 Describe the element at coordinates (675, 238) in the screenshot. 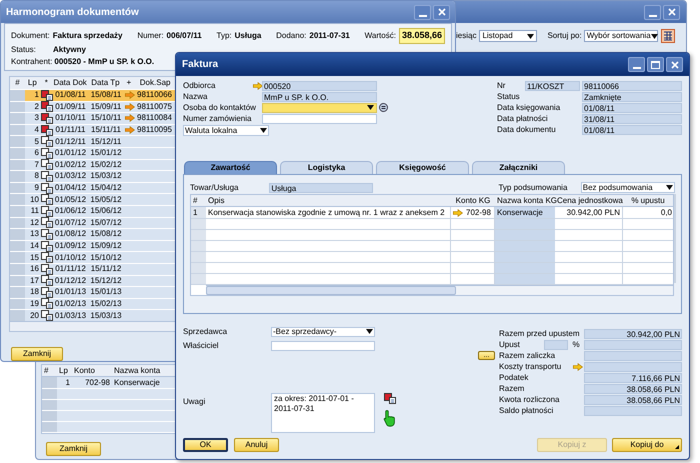

I see `vertical-scrollbar` at that location.